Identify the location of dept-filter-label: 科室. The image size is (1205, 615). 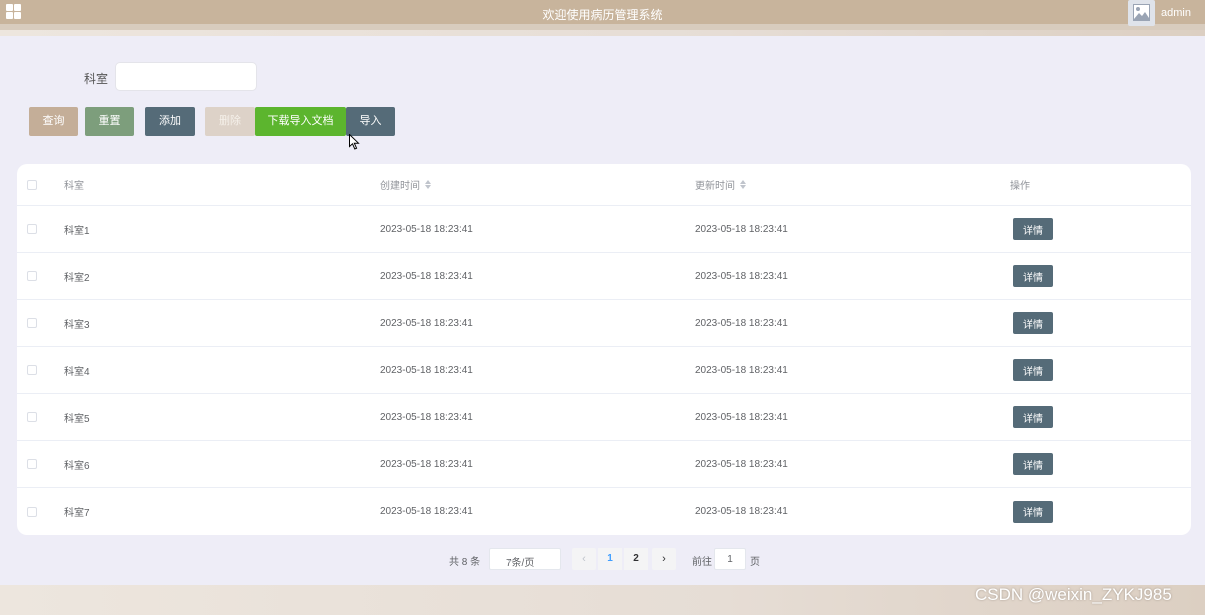
(96, 79).